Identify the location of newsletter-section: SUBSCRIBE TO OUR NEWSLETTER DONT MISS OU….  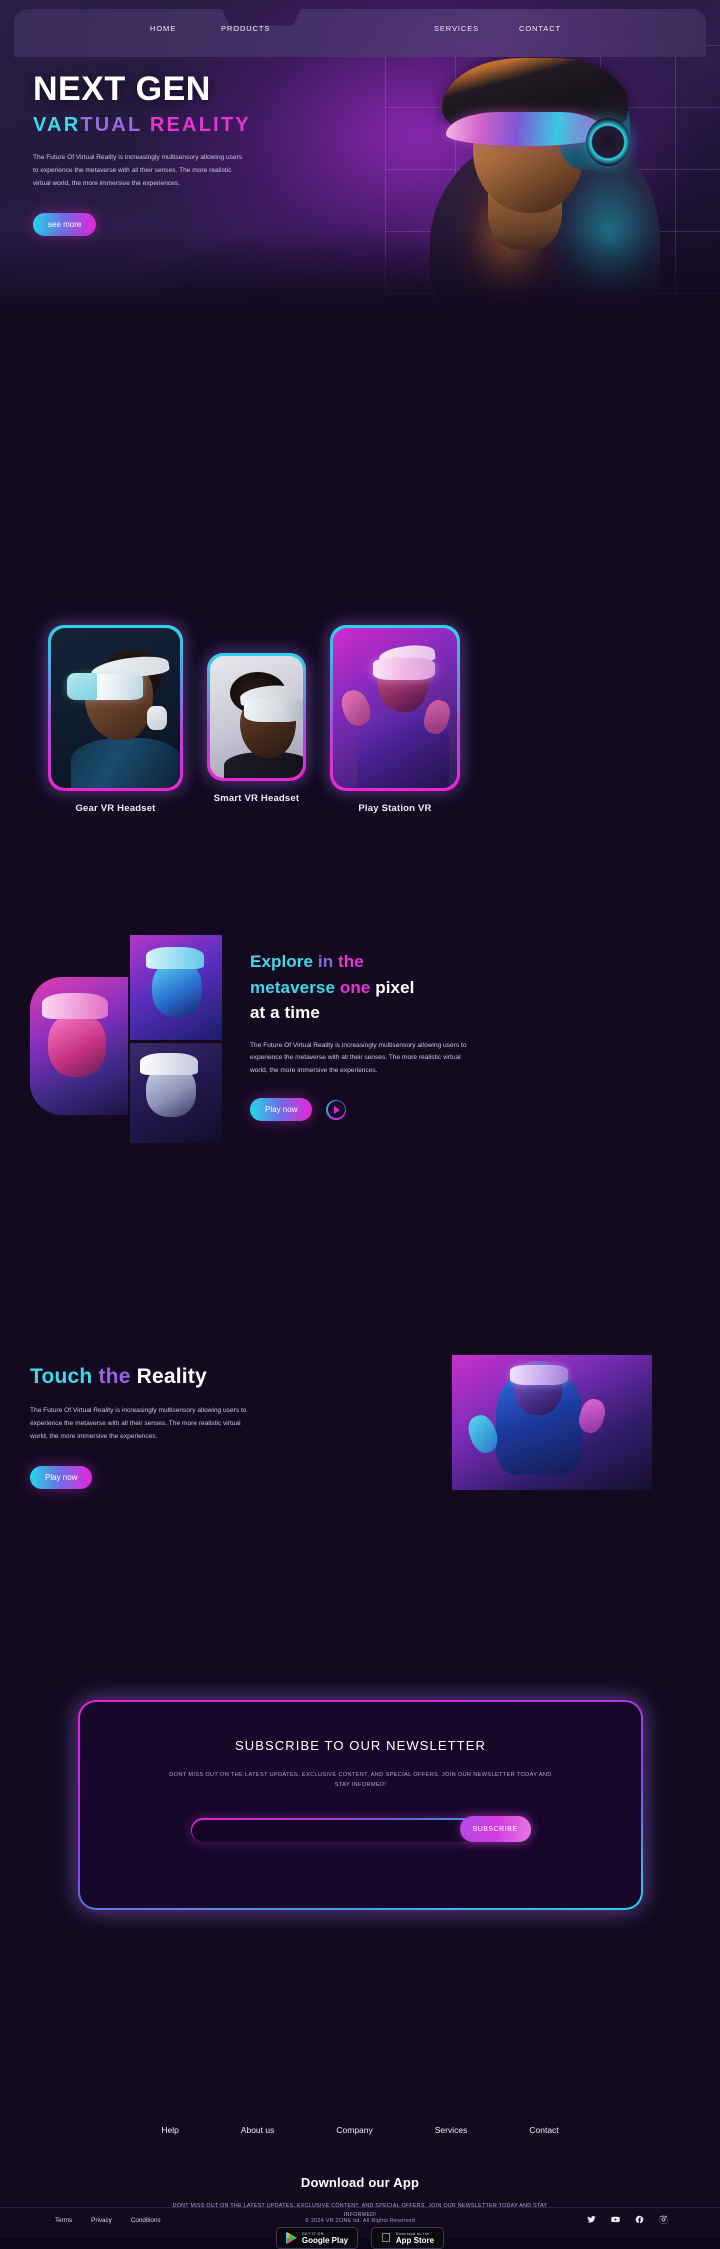
(360, 1805).